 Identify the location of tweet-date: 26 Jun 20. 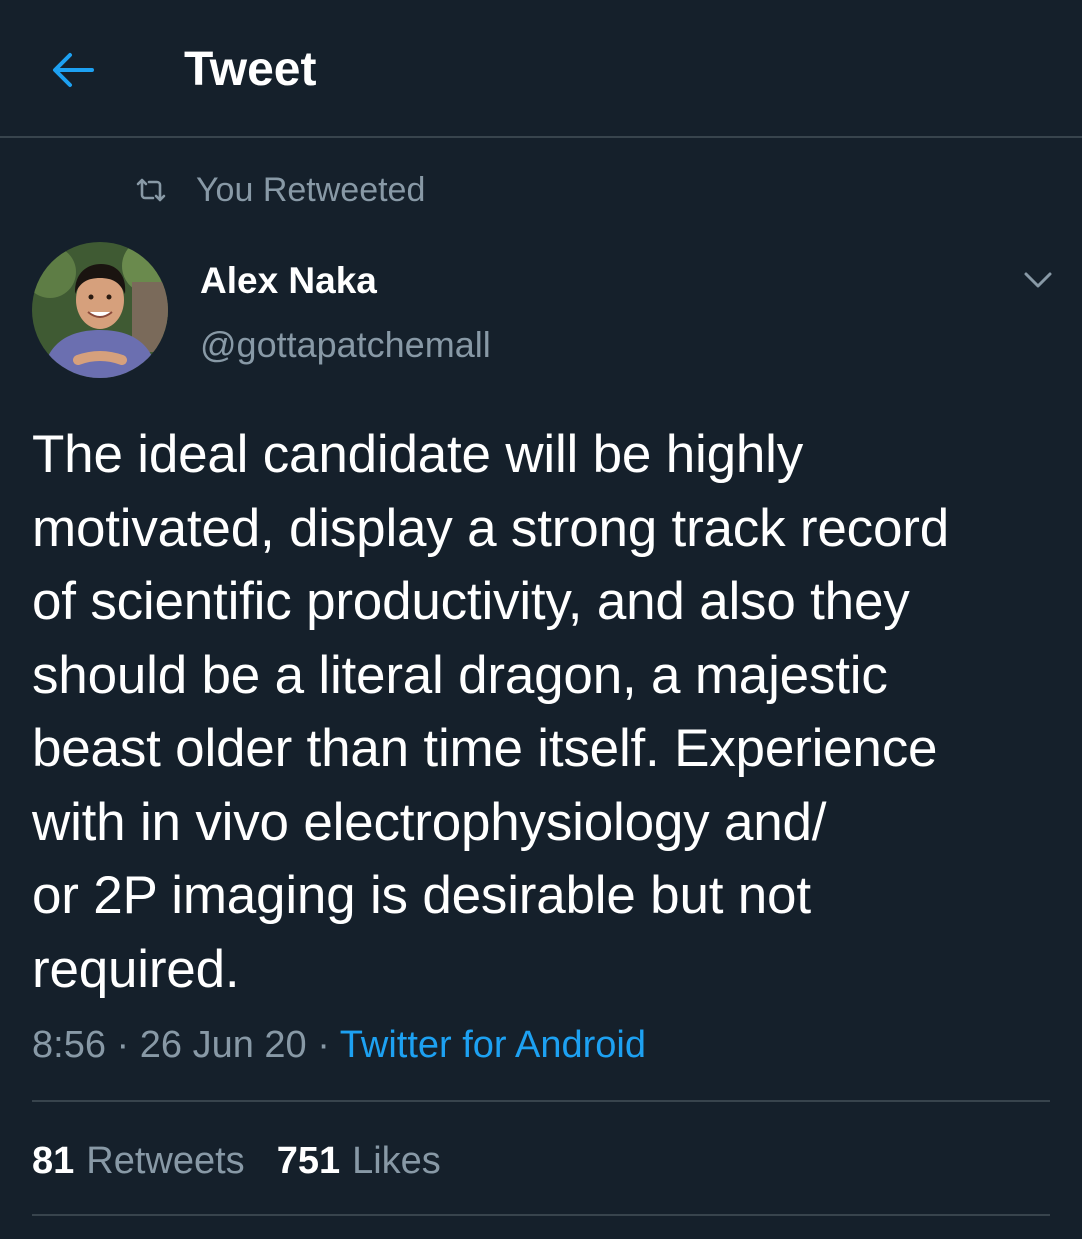
(223, 1045).